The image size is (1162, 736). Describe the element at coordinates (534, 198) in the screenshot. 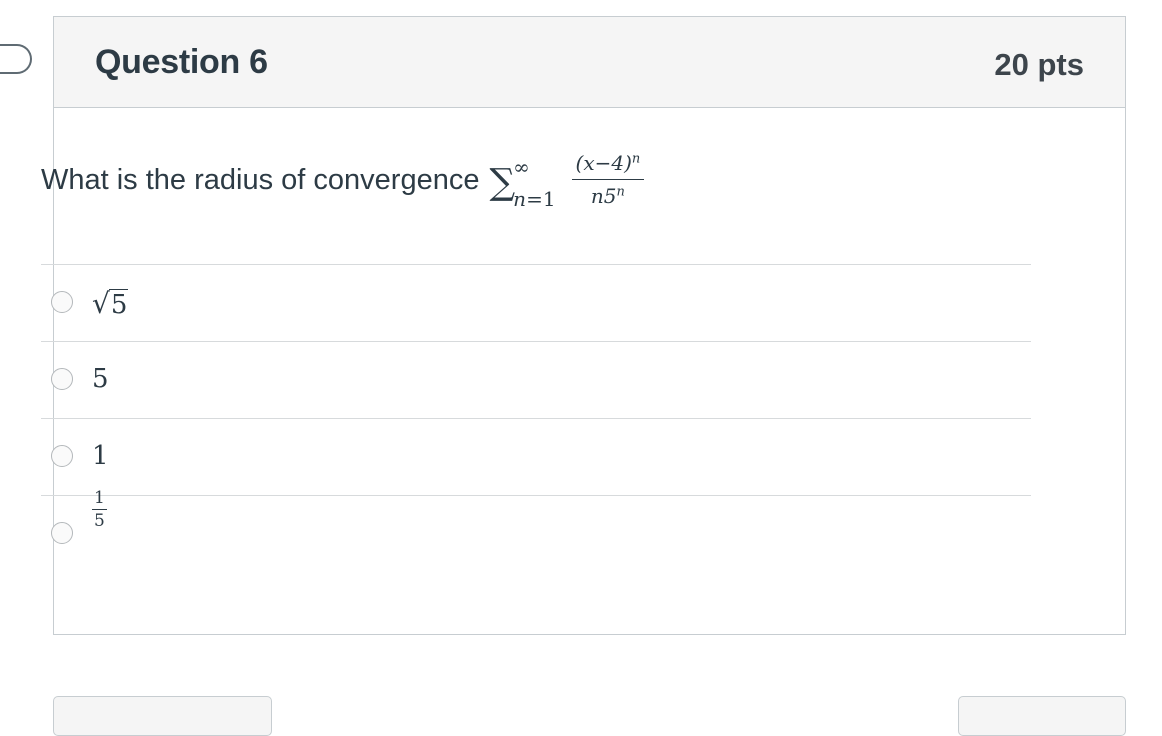

I see `sum-lower-limit: n=1` at that location.